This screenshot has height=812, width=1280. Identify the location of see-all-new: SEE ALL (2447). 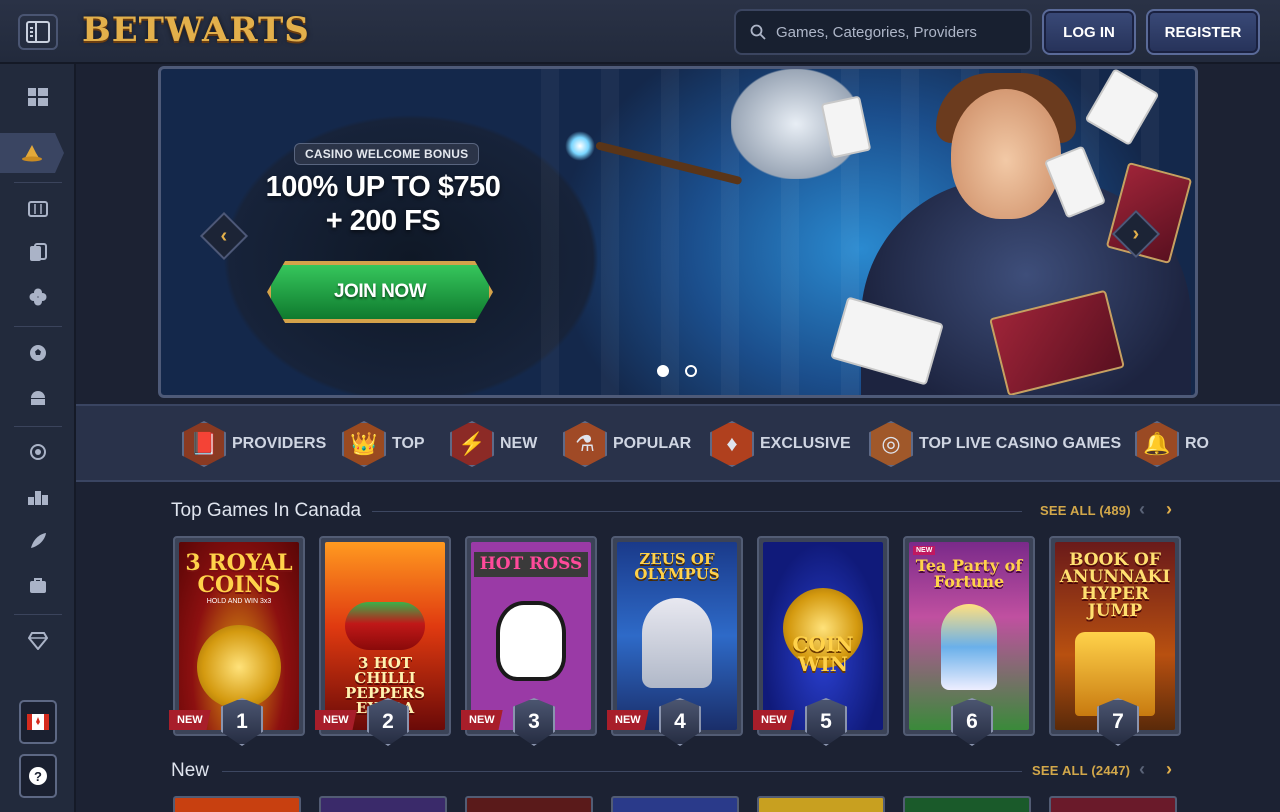
(1081, 770).